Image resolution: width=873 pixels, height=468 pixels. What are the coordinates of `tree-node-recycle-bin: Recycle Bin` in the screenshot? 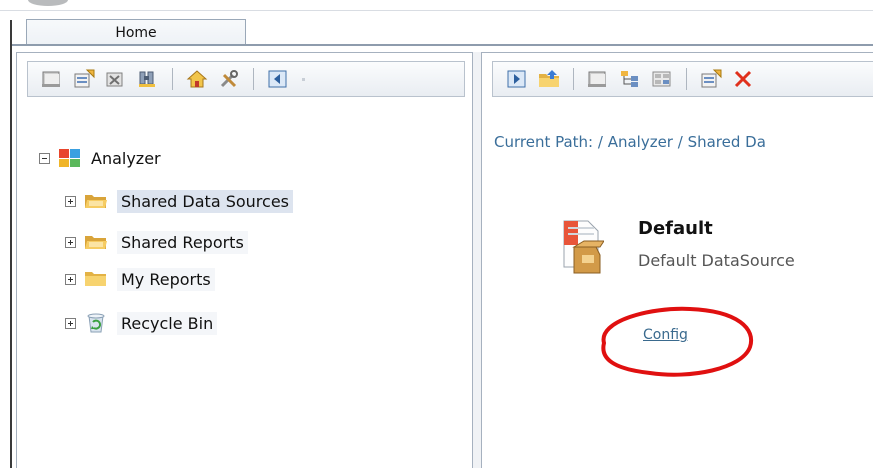 It's located at (141, 323).